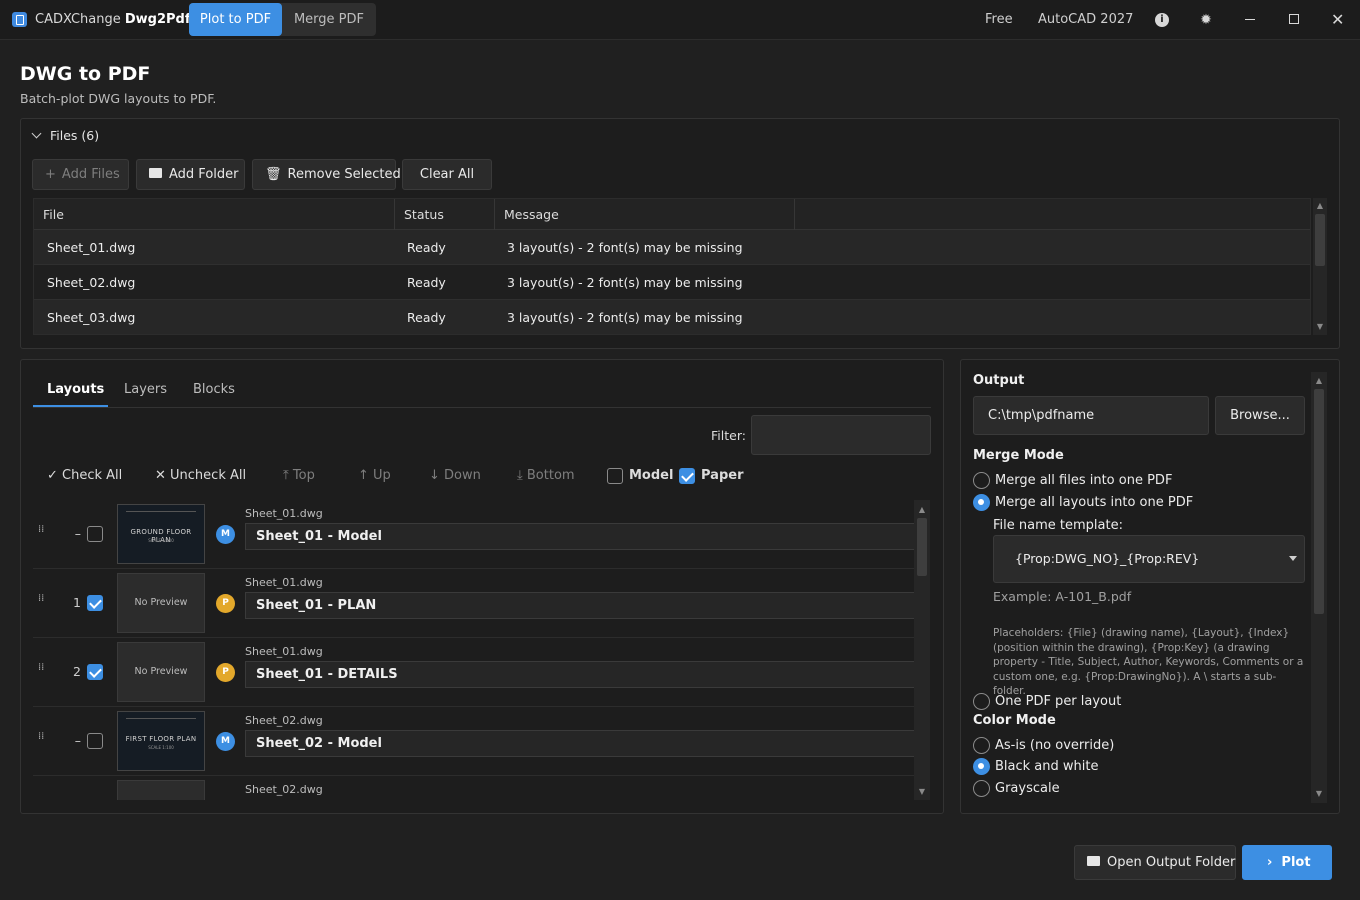  Describe the element at coordinates (580, 743) in the screenshot. I see `layout-name-field: Sheet_02 - Model` at that location.